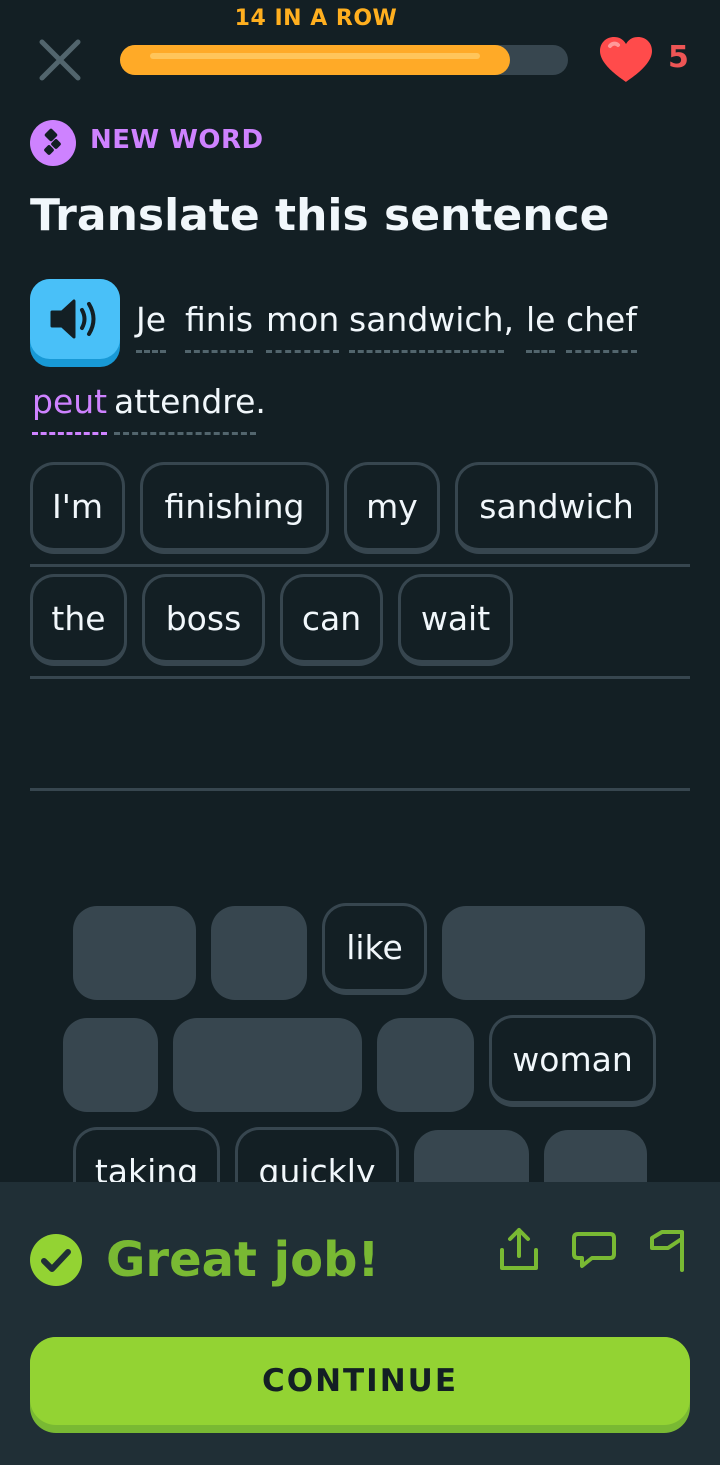 The height and width of the screenshot is (1465, 720). What do you see at coordinates (455, 620) in the screenshot?
I see `answer-tile: wait` at bounding box center [455, 620].